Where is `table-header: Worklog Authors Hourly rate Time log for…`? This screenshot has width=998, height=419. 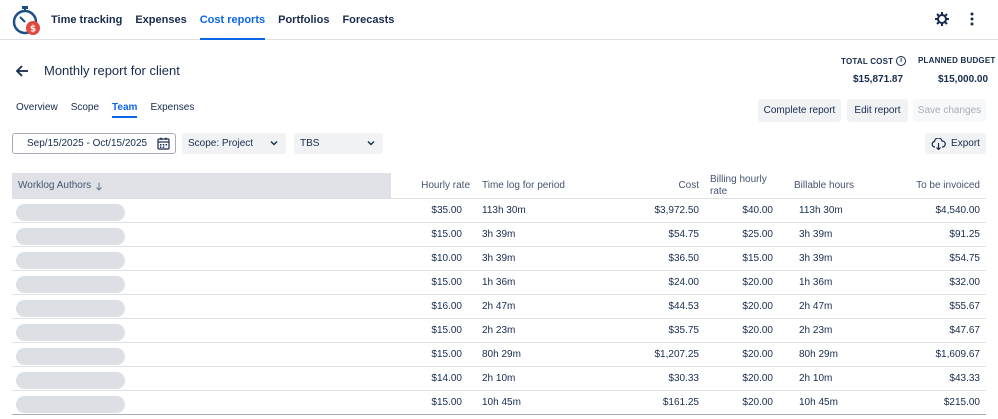 table-header: Worklog Authors Hourly rate Time log for… is located at coordinates (499, 186).